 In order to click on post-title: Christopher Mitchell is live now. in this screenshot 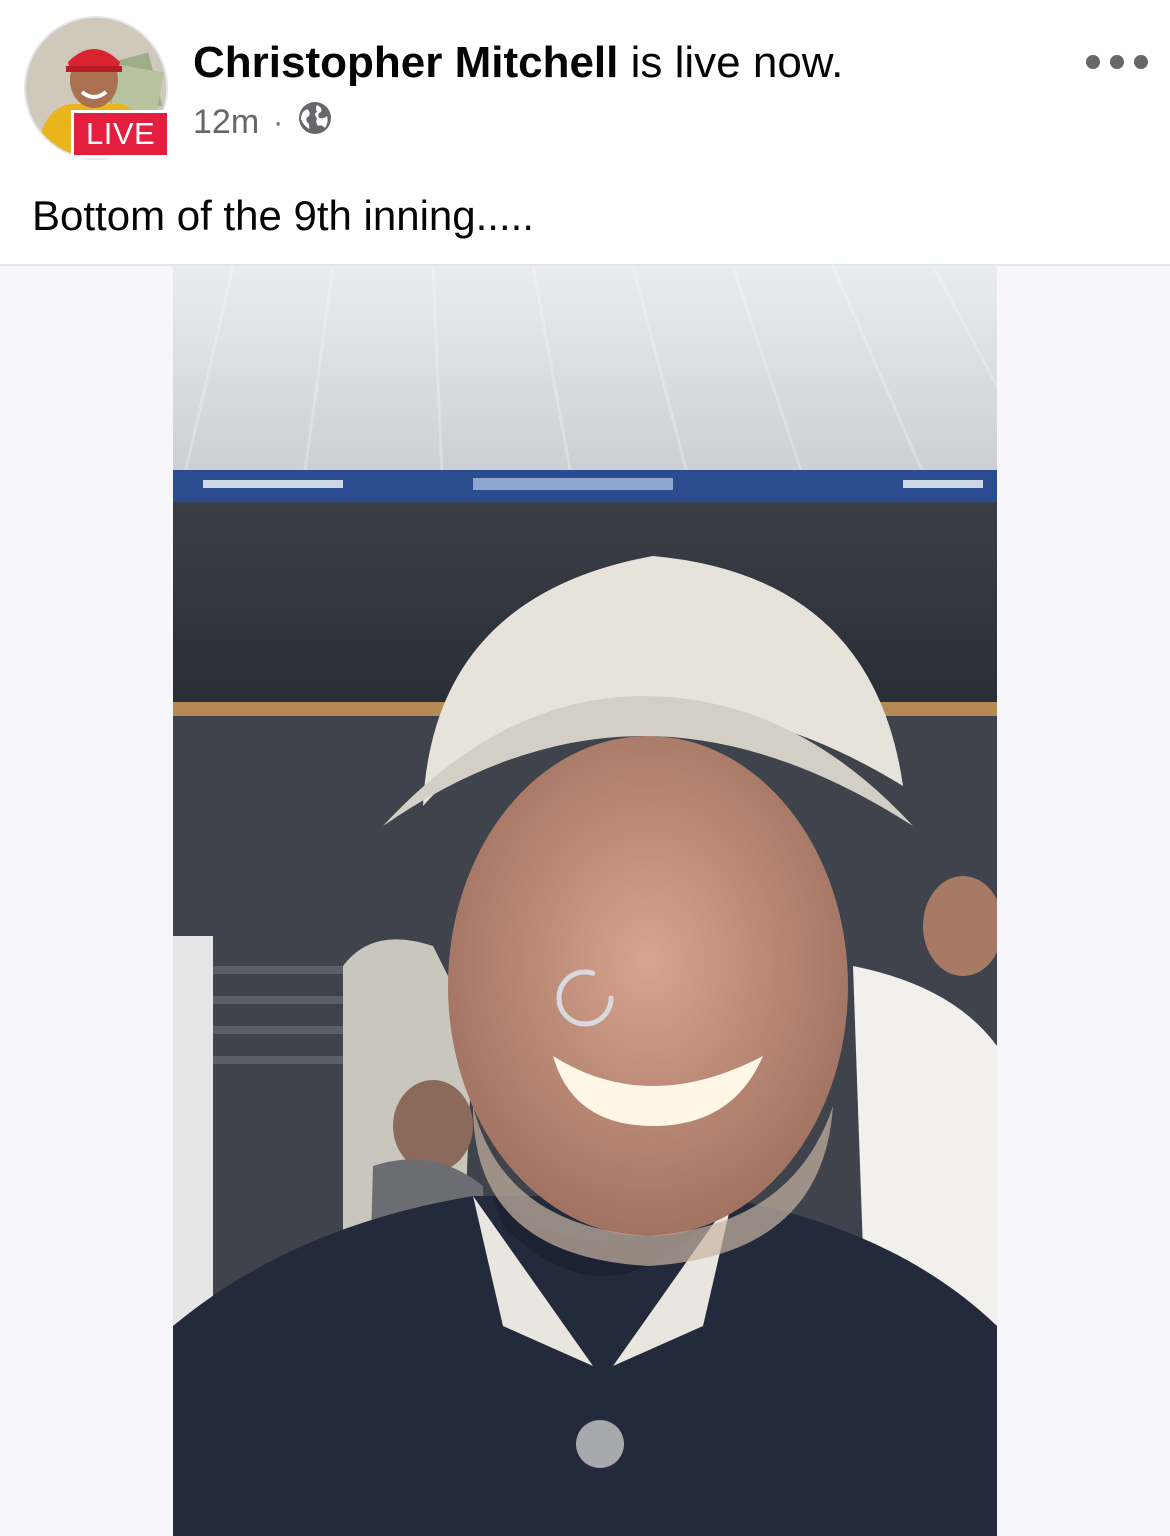, I will do `click(518, 63)`.